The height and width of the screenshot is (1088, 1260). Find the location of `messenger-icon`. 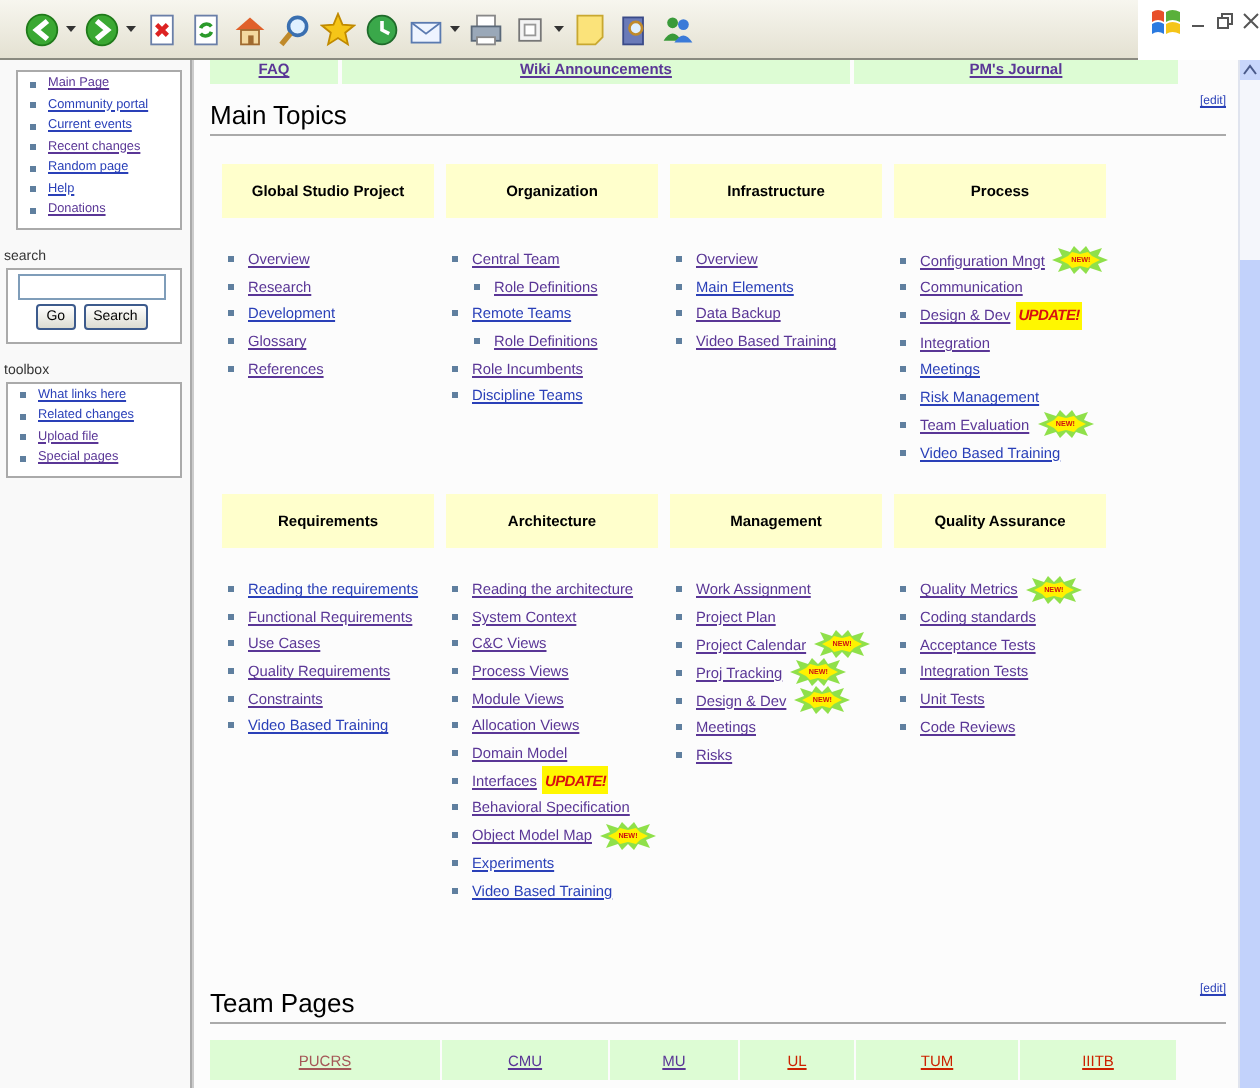

messenger-icon is located at coordinates (678, 29).